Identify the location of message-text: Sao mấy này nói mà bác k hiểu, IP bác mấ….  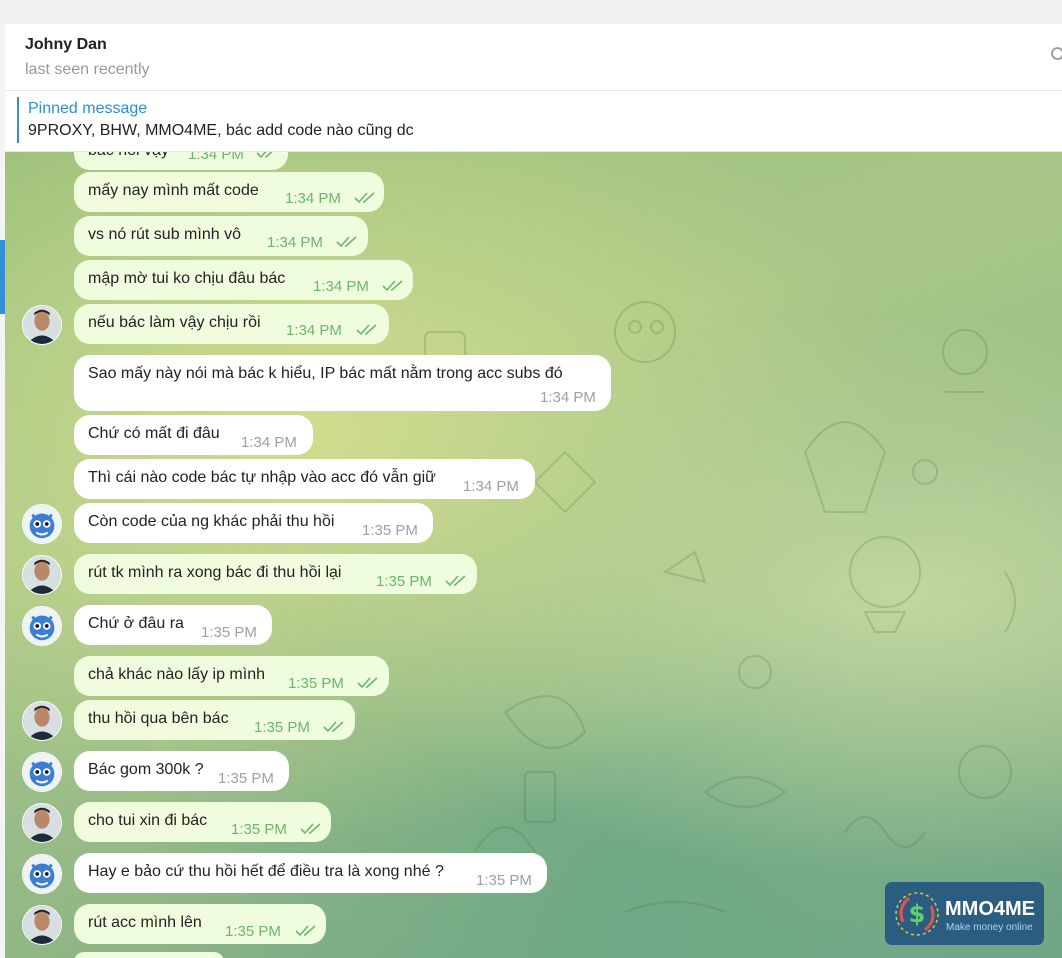
(325, 373).